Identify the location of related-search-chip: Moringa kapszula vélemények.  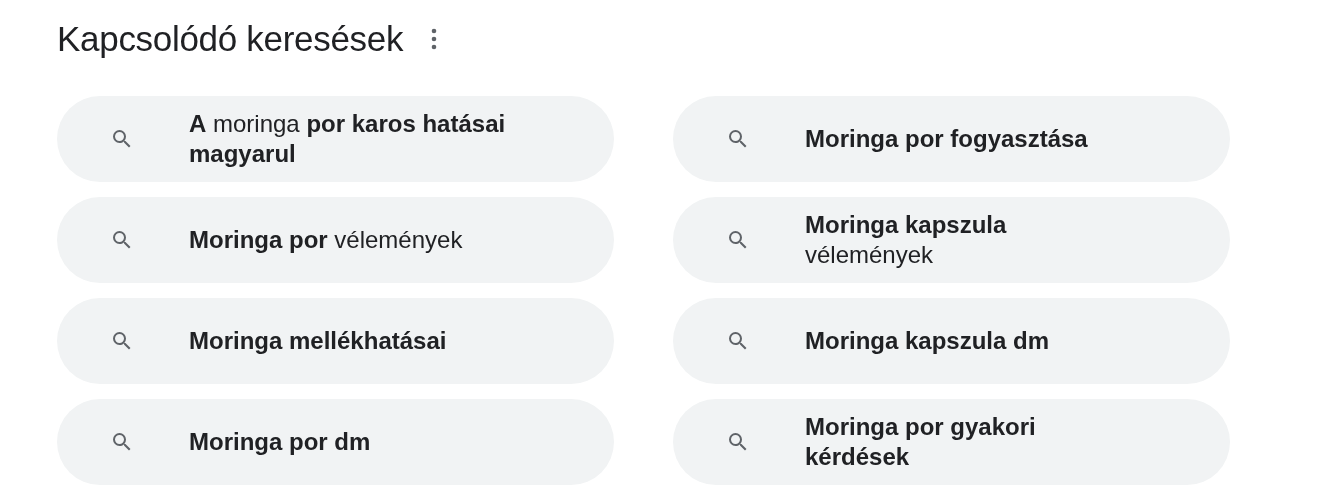
(951, 240).